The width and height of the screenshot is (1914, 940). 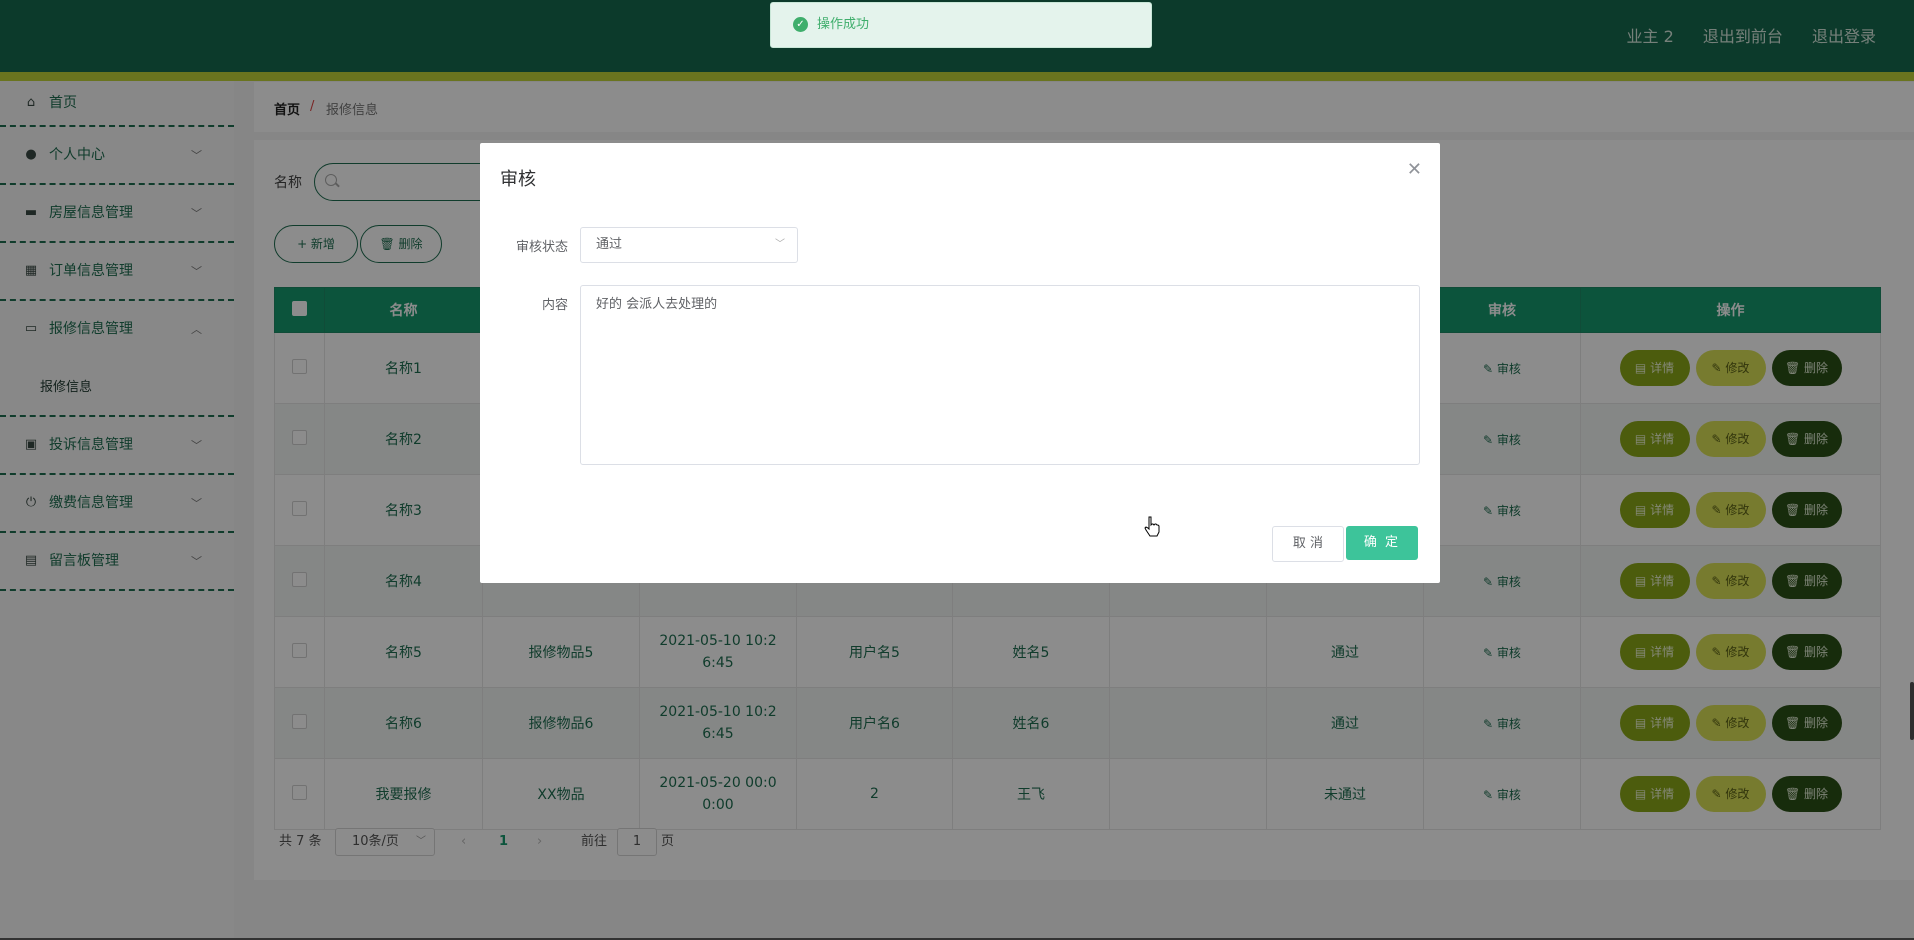 I want to click on close-icon: ✕, so click(x=1414, y=169).